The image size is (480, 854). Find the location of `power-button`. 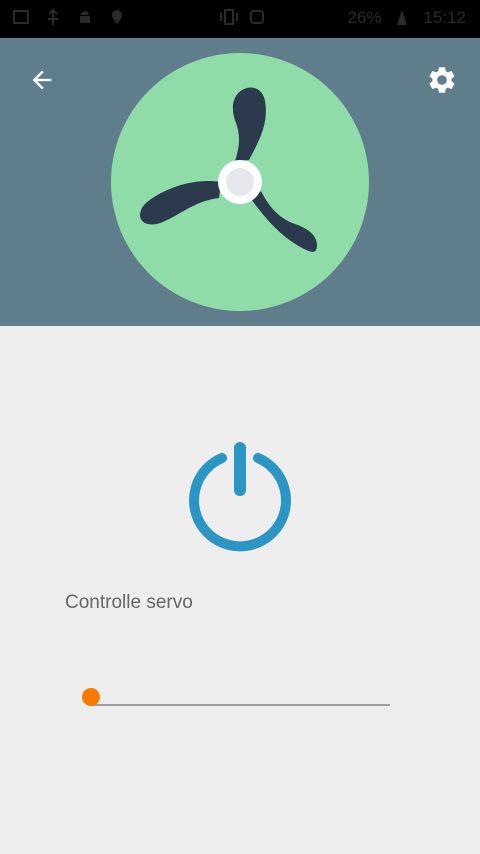

power-button is located at coordinates (240, 497).